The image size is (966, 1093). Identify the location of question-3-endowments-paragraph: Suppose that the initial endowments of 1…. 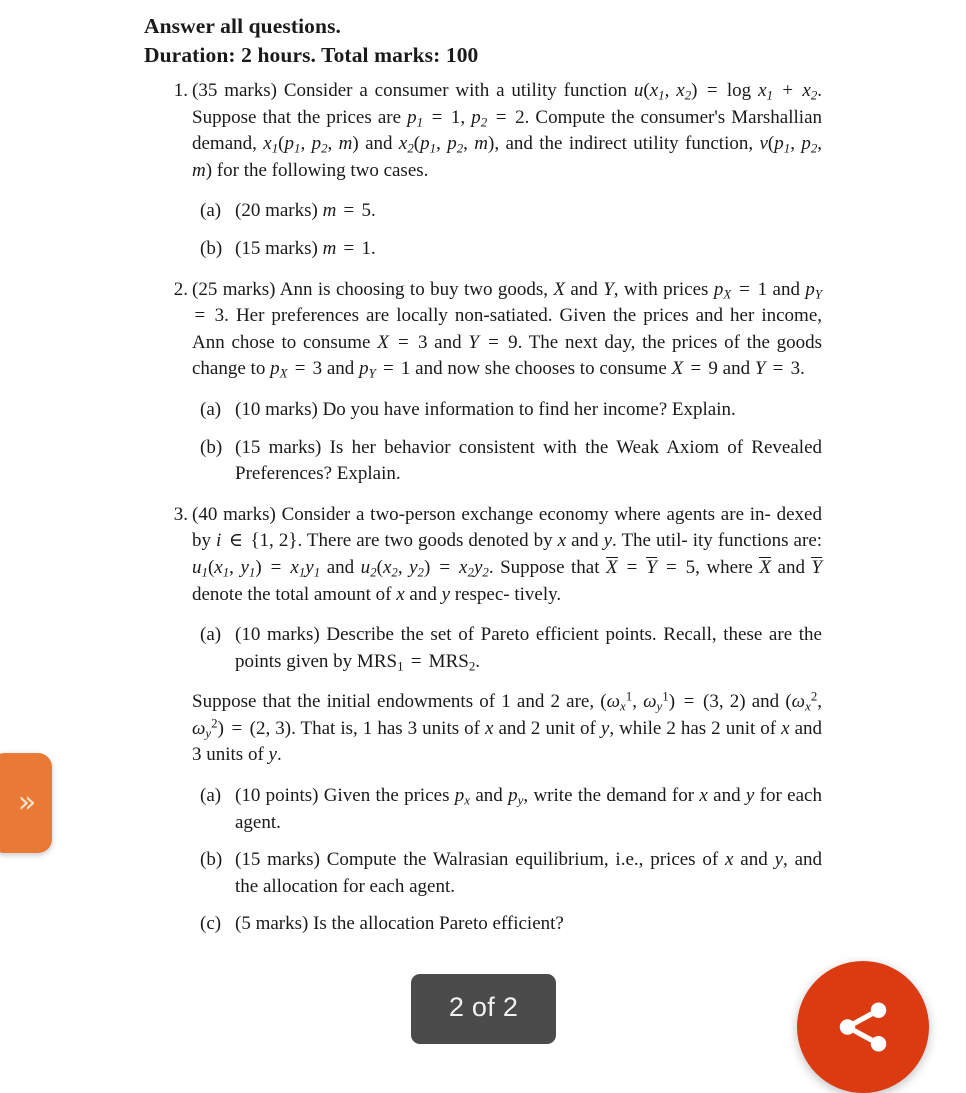
(507, 727).